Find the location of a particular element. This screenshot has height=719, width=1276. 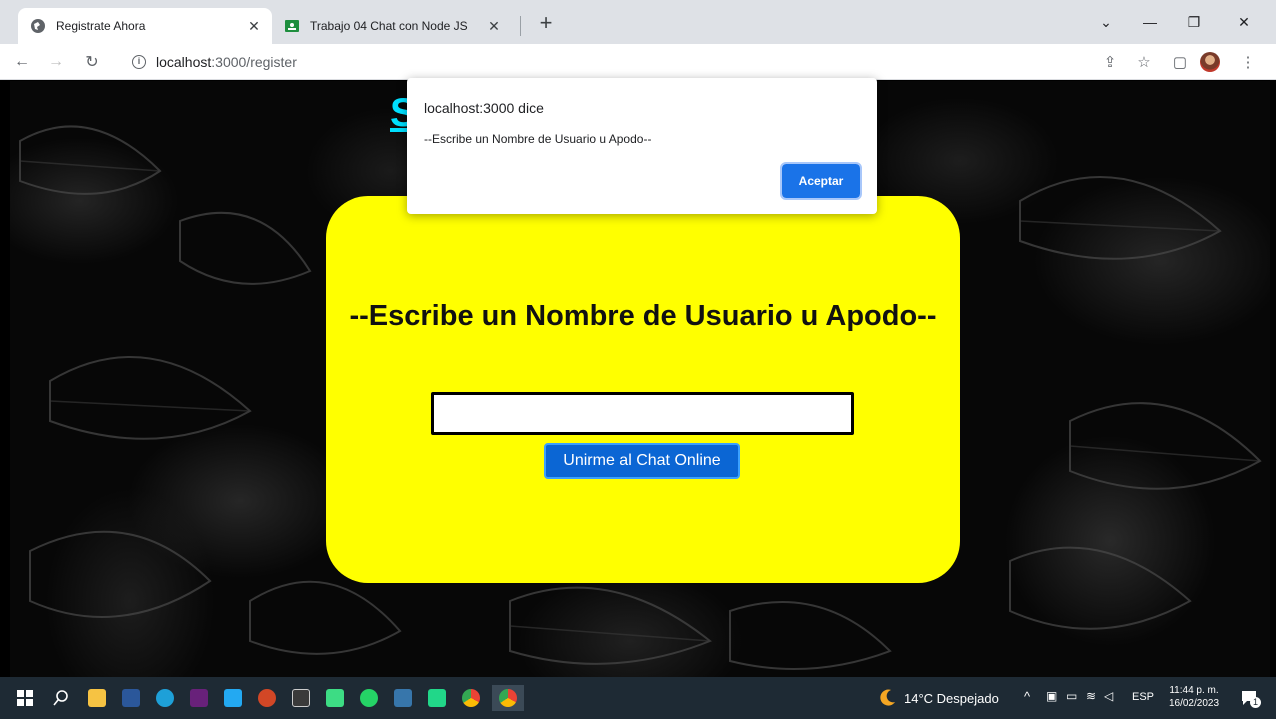

address-path: :3000/register is located at coordinates (254, 62).